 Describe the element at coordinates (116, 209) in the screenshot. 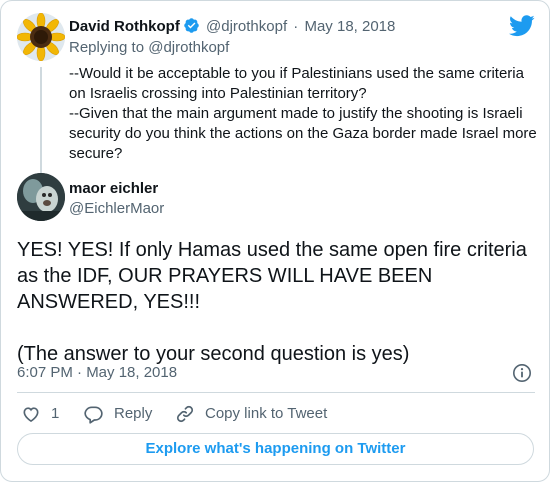

I see `main-handle: @EichlerMaor` at that location.